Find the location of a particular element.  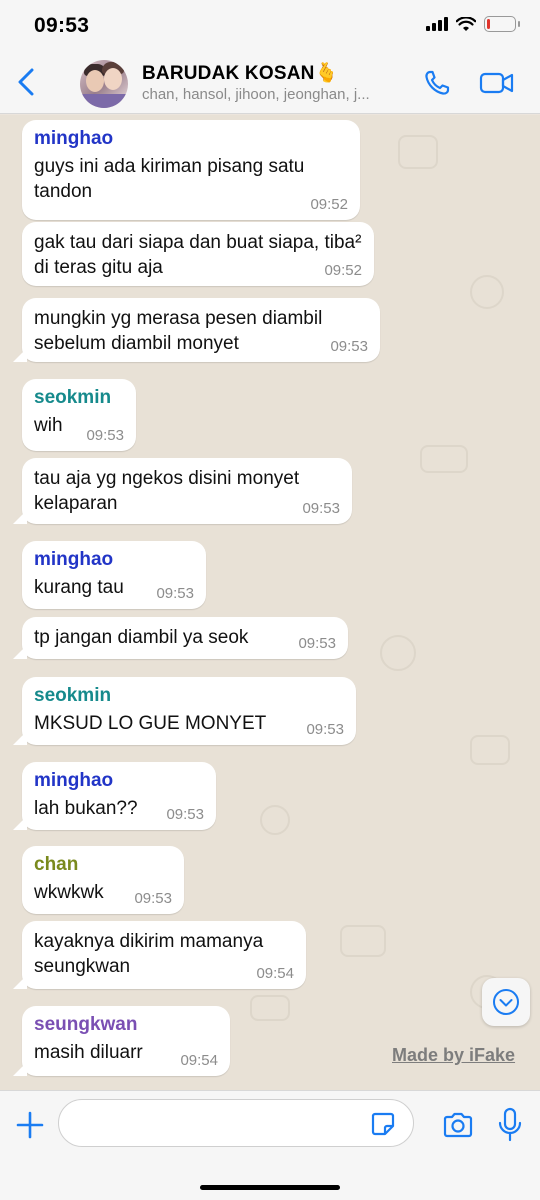

message-bubble: chan wkwkwk 09:53 is located at coordinates (103, 880).